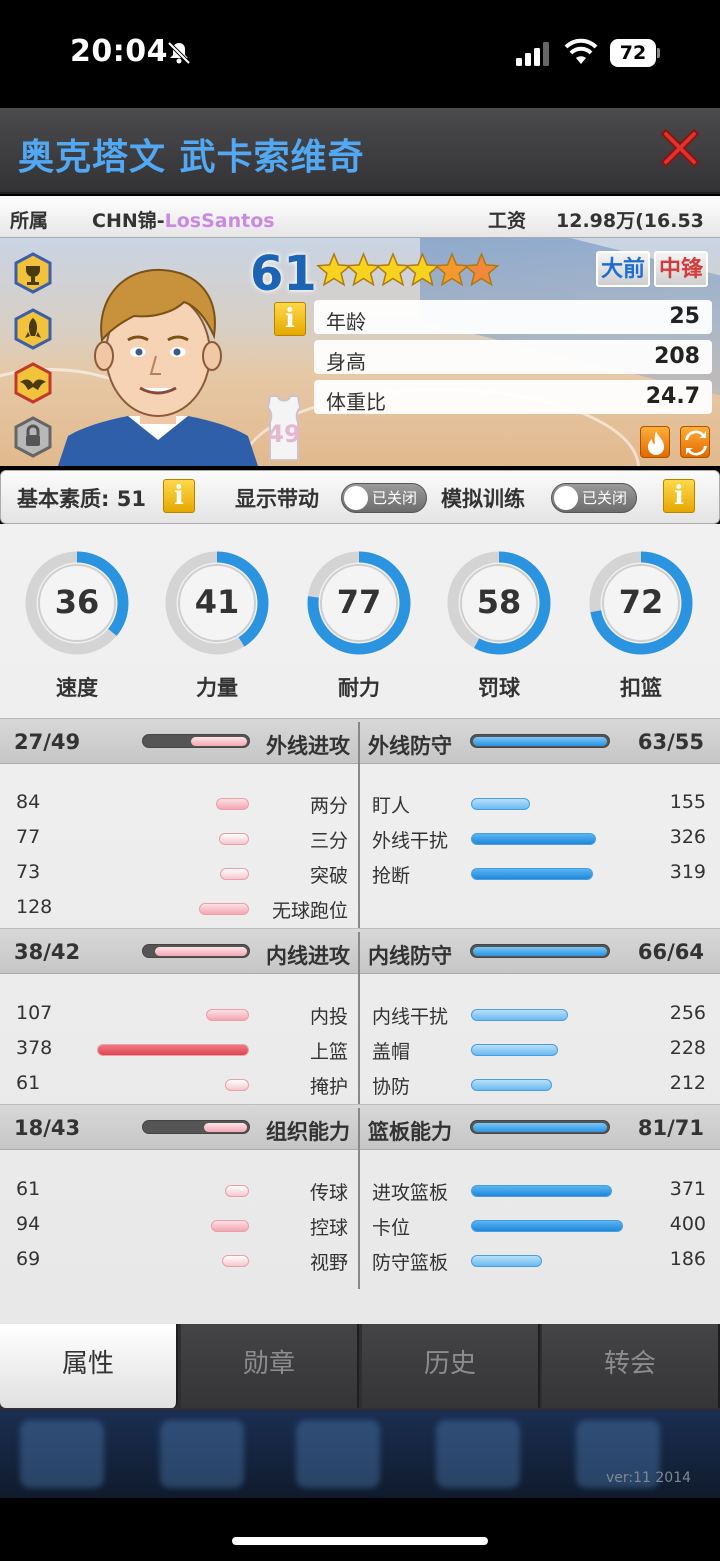 This screenshot has width=720, height=1561. I want to click on battery-level: 72, so click(633, 53).